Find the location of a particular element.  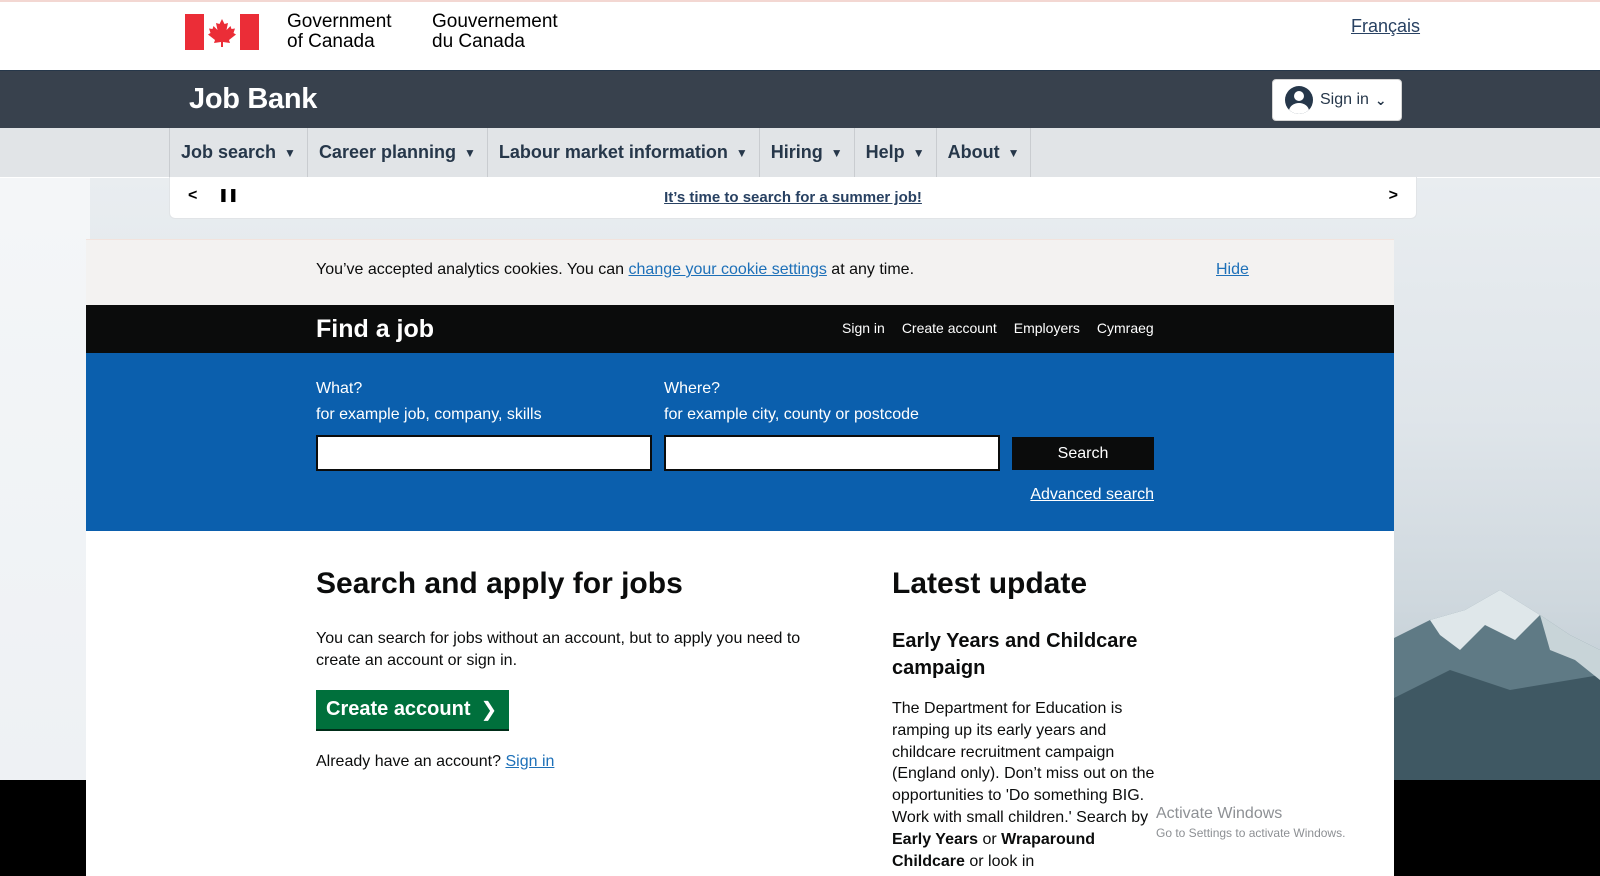

what-hint: for example job, company, skills is located at coordinates (429, 414).